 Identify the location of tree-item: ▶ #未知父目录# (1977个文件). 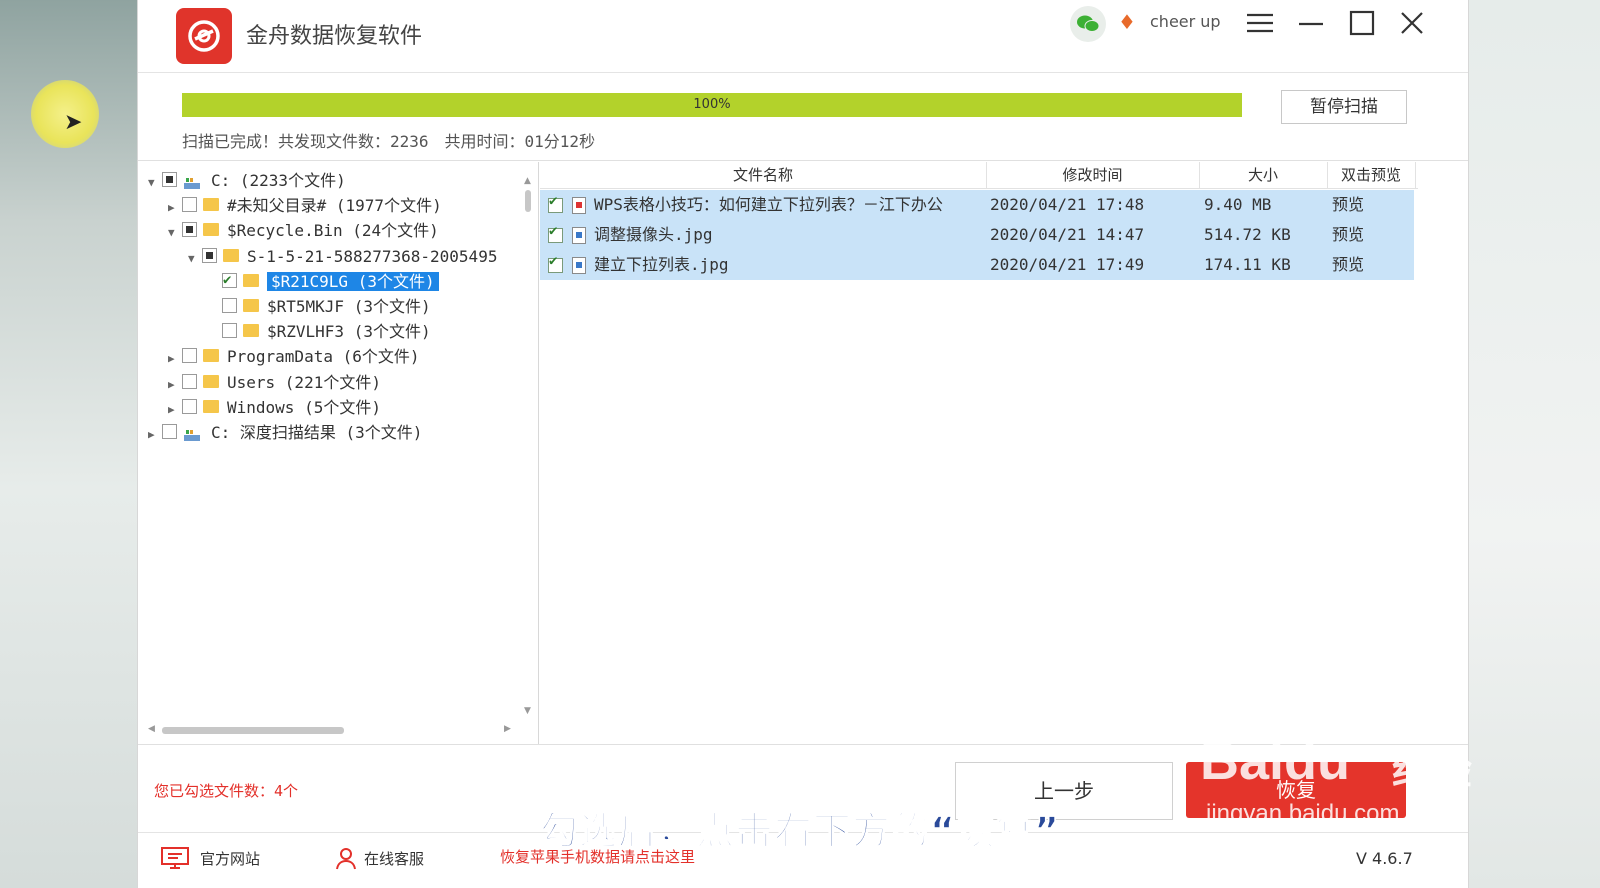
(305, 206).